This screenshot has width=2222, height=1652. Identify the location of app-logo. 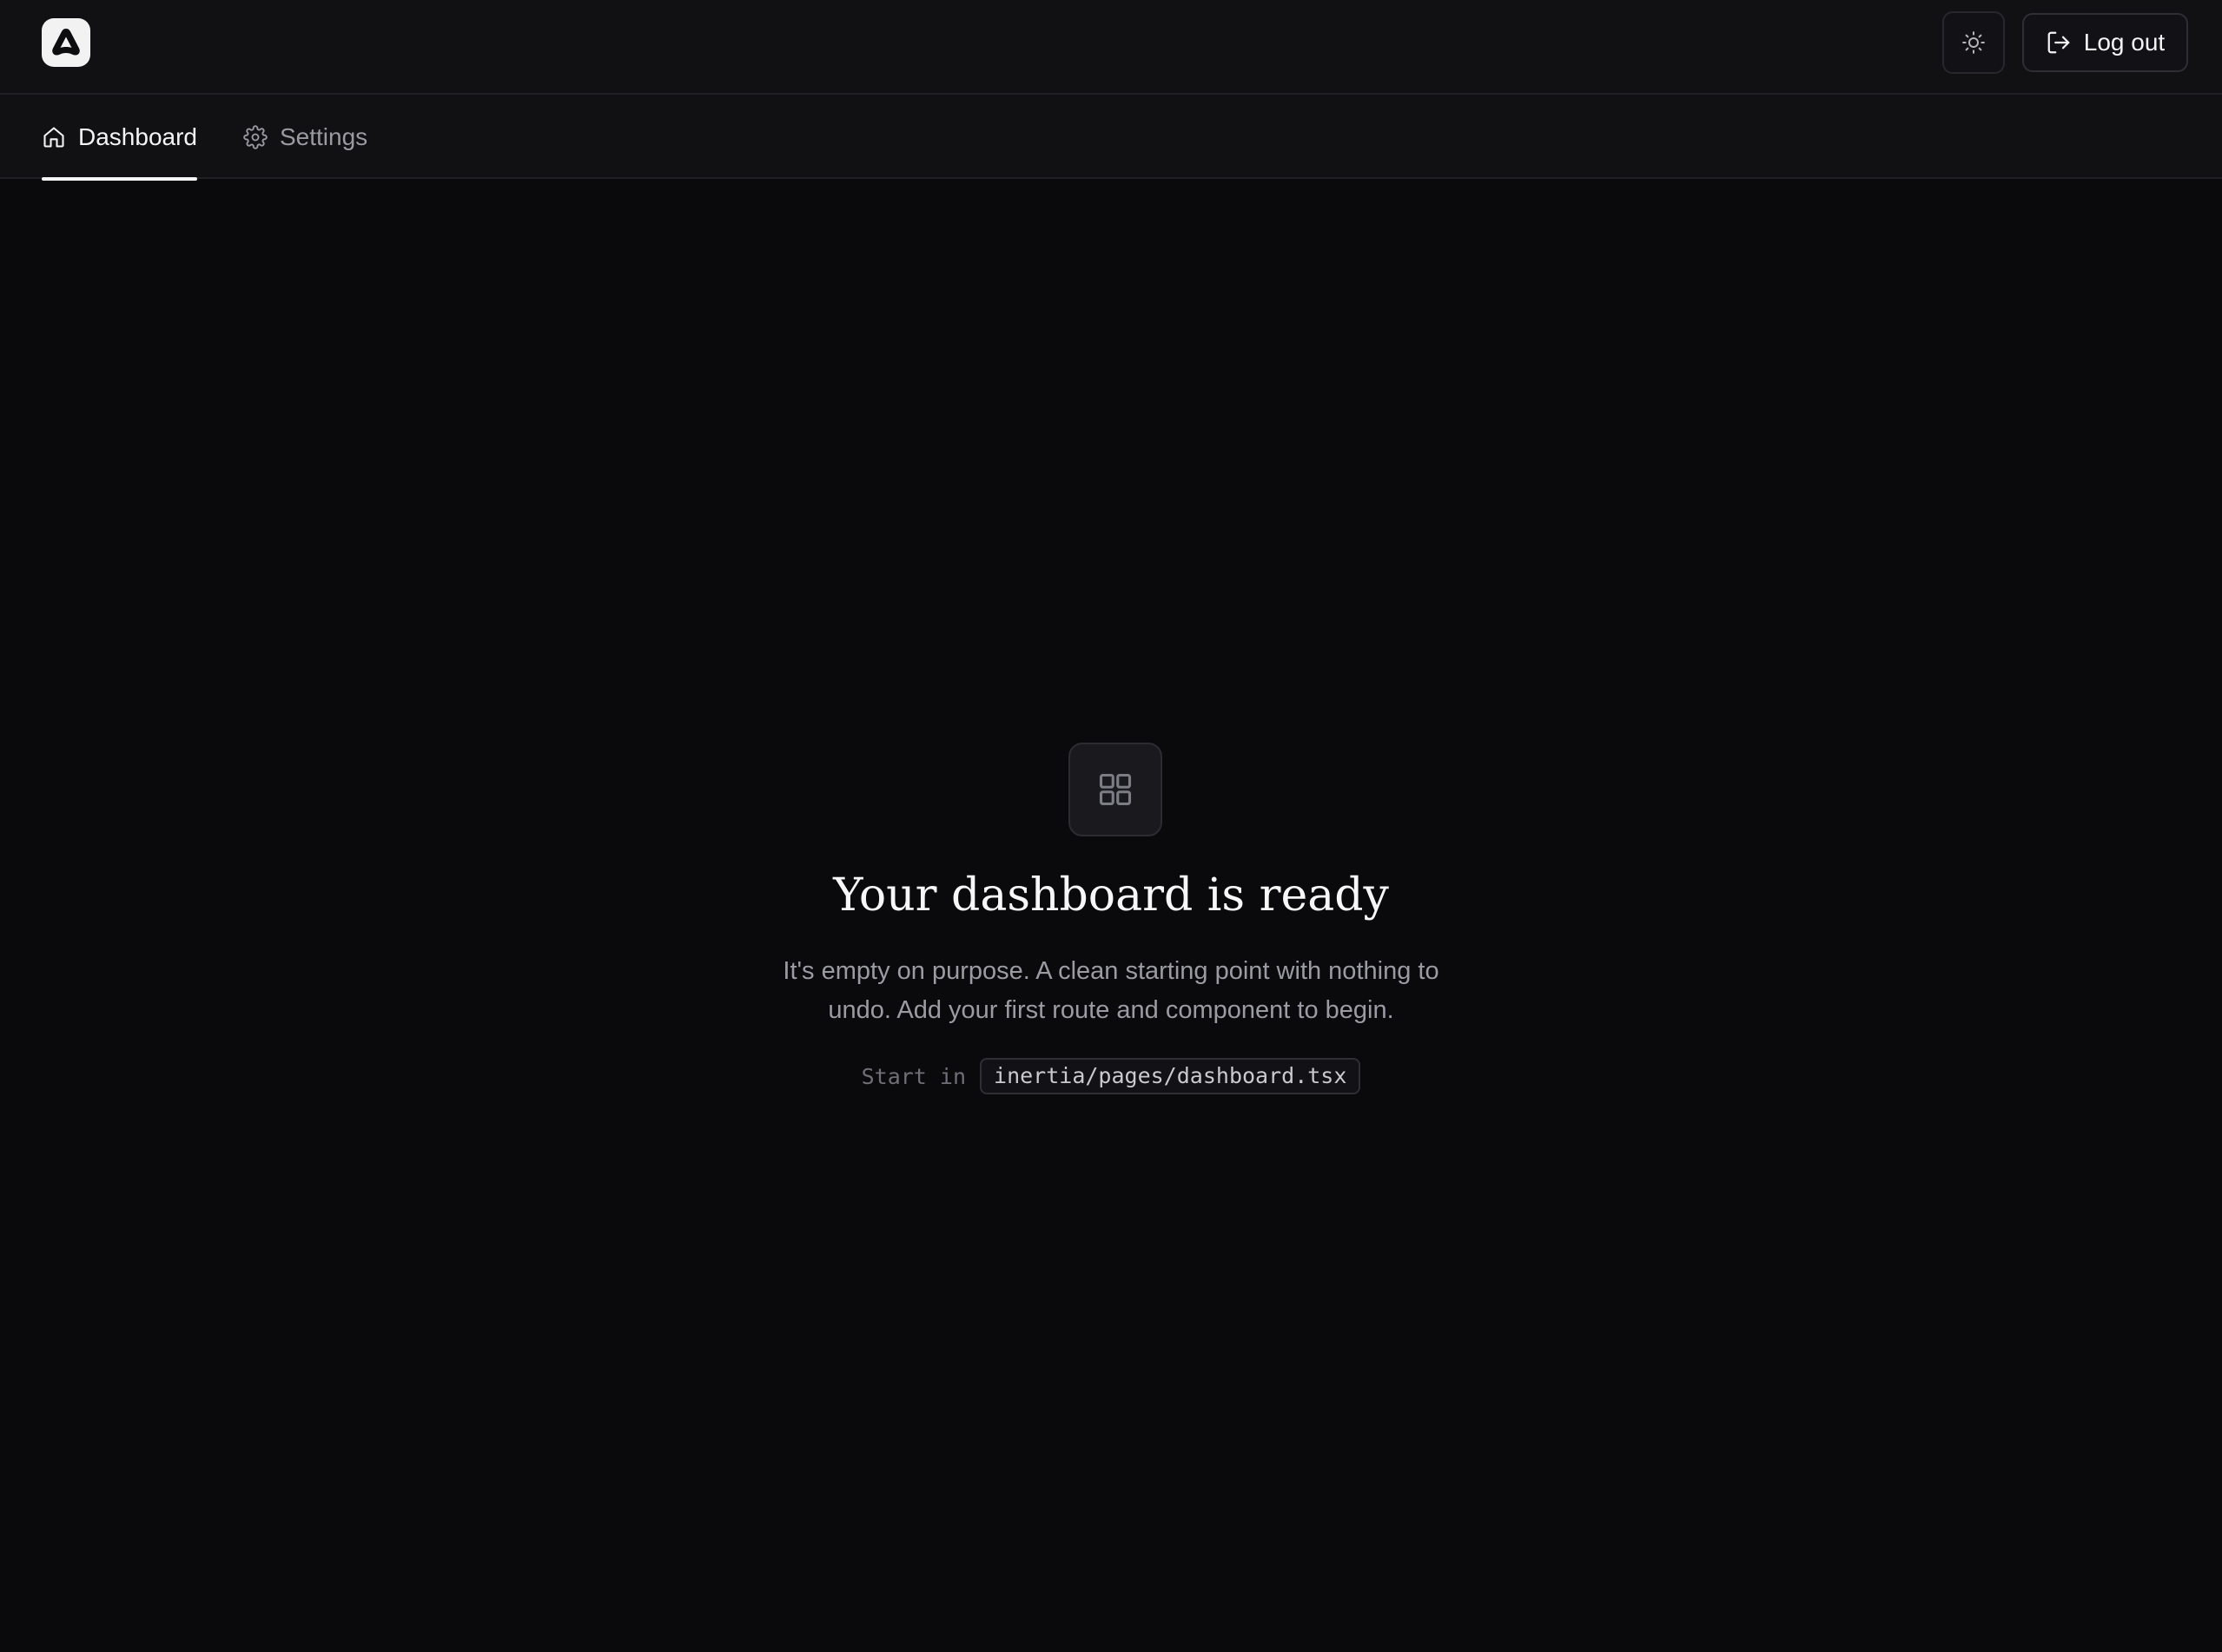
(66, 42).